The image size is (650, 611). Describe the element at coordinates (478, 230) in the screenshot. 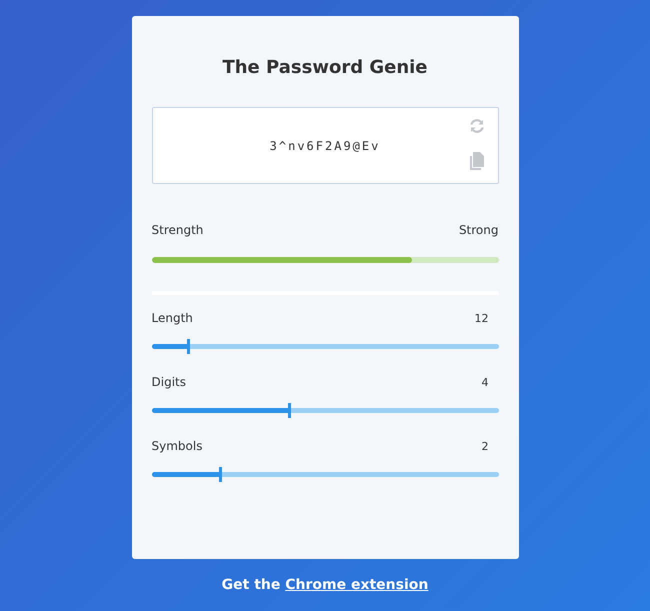

I see `strength-rating: Strong` at that location.